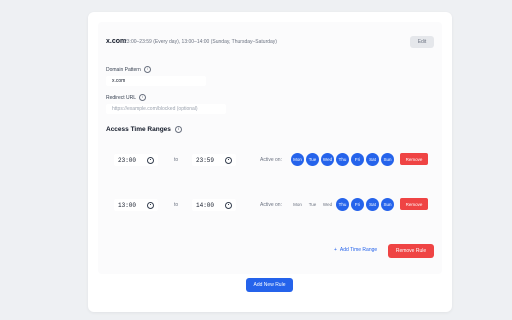  Describe the element at coordinates (411, 251) in the screenshot. I see `remove-rule-button: Remove Rule` at that location.